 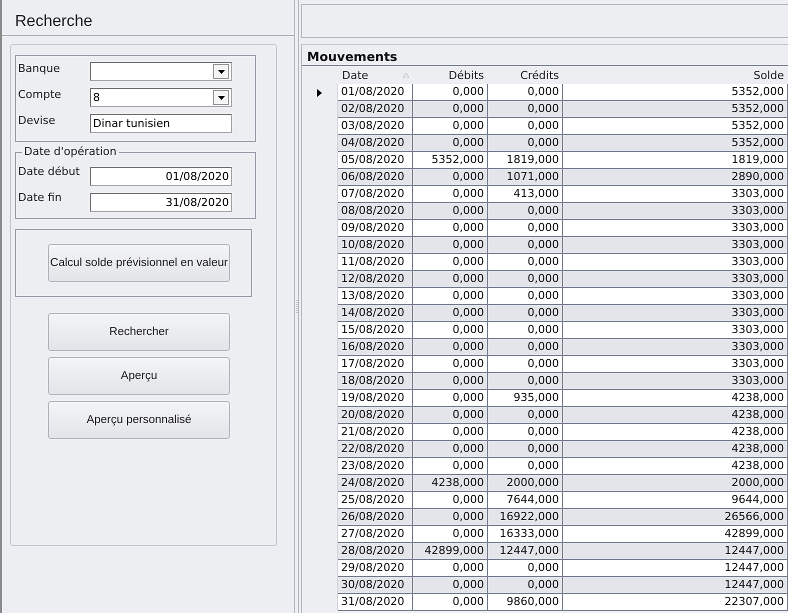 I want to click on action-button: Rechercher, so click(x=139, y=332).